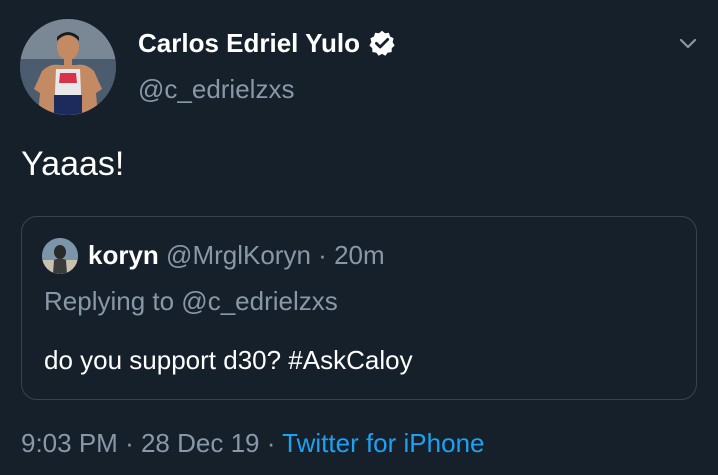  I want to click on quoted-avatar-photo, so click(60, 256).